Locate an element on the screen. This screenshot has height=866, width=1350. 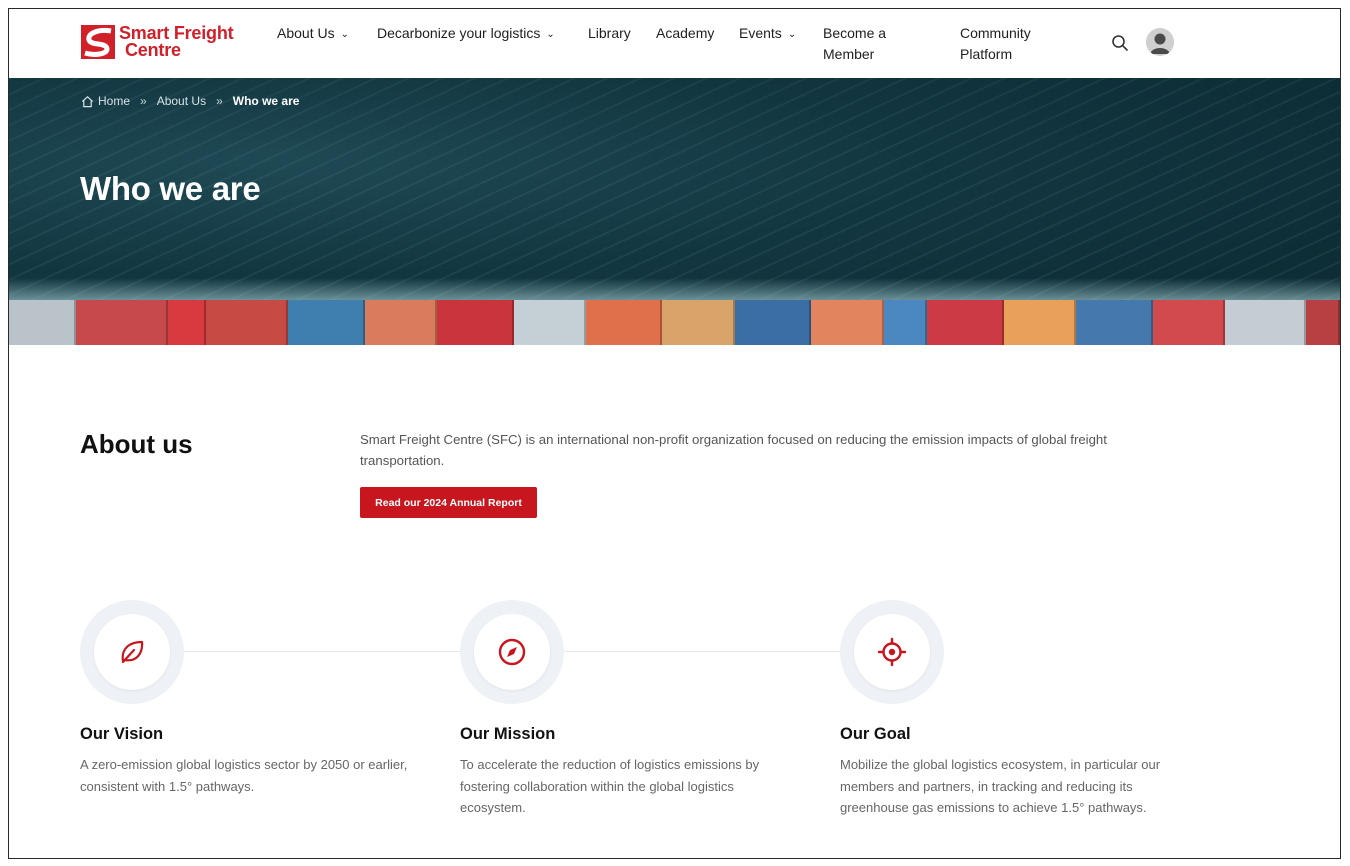
nav-item-about-us: About Us ⌄ is located at coordinates (313, 34).